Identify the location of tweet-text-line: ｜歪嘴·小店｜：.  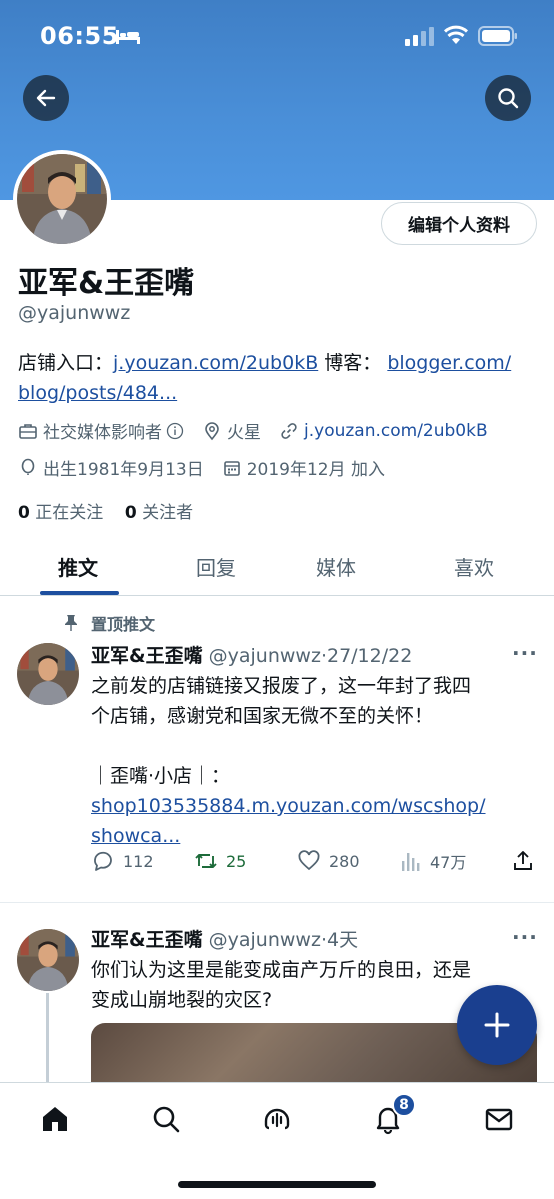
(161, 776).